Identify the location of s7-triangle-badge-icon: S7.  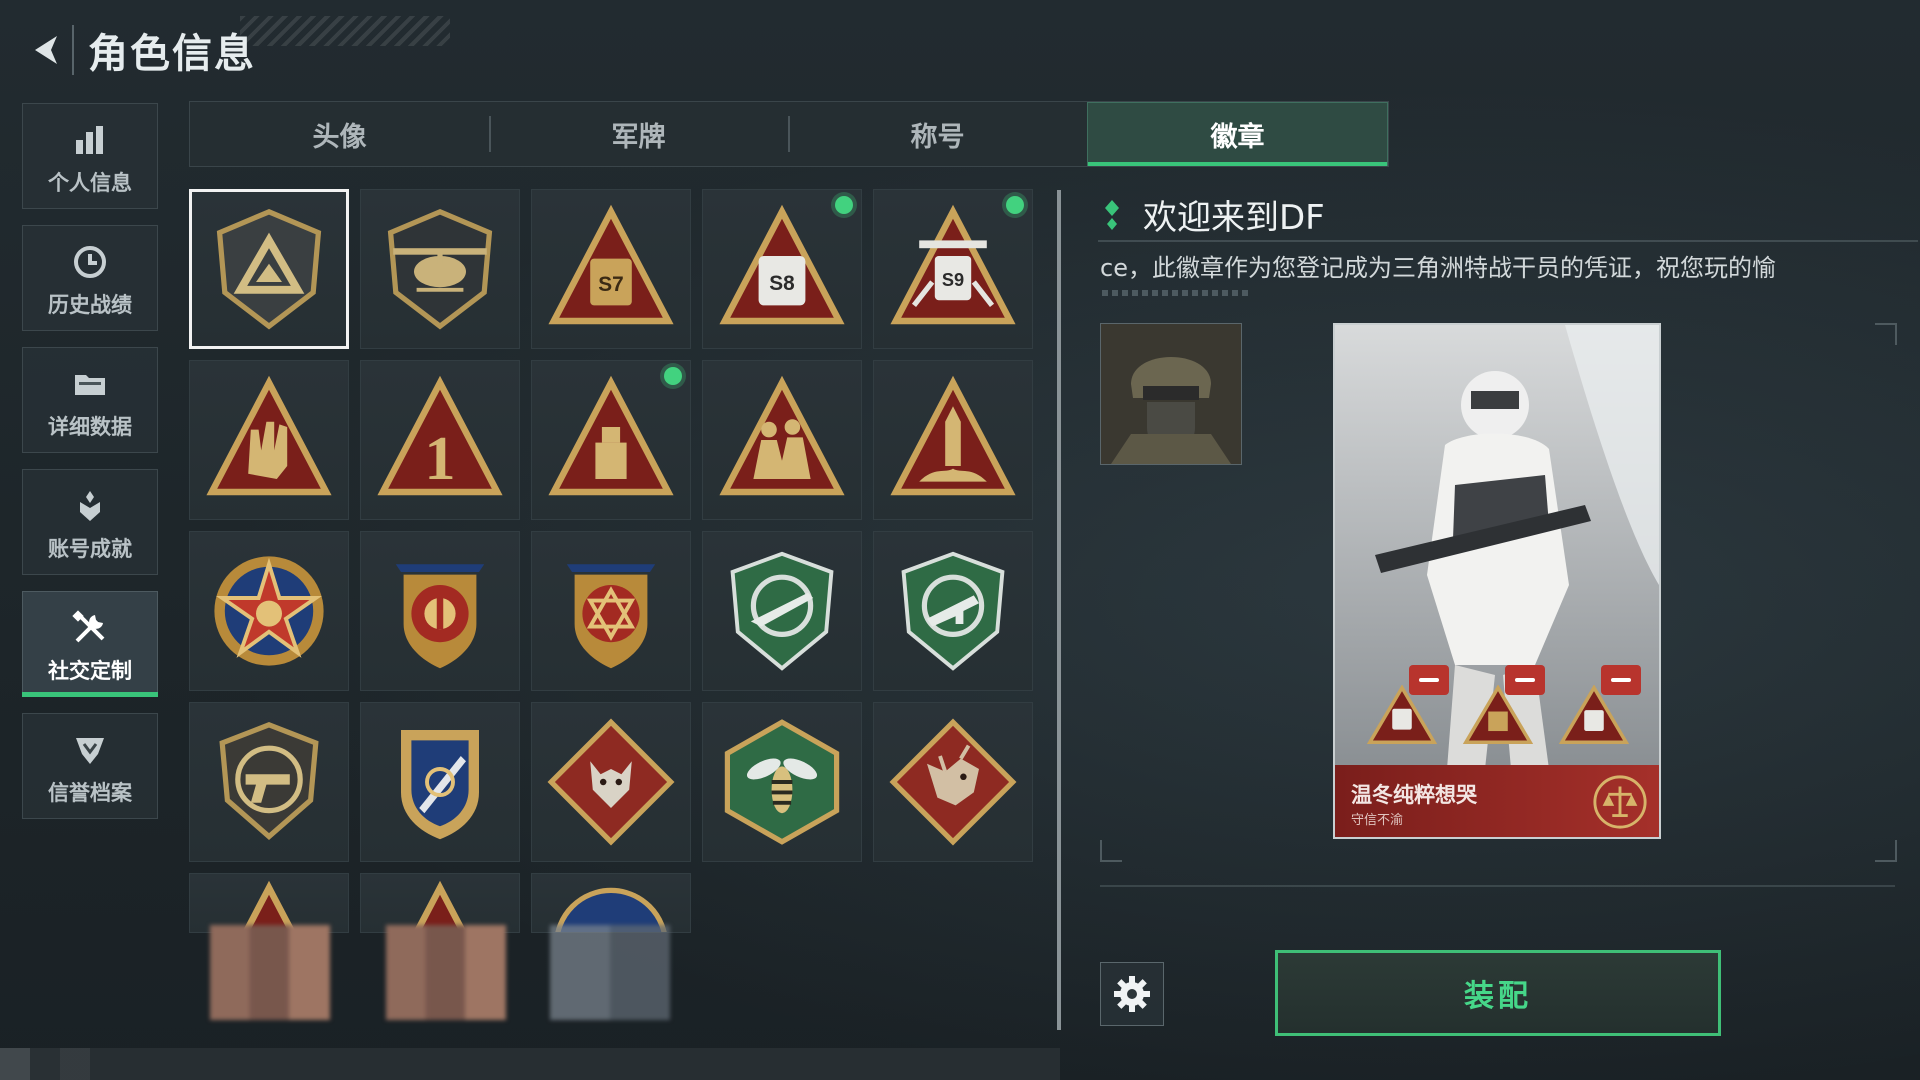
(611, 264).